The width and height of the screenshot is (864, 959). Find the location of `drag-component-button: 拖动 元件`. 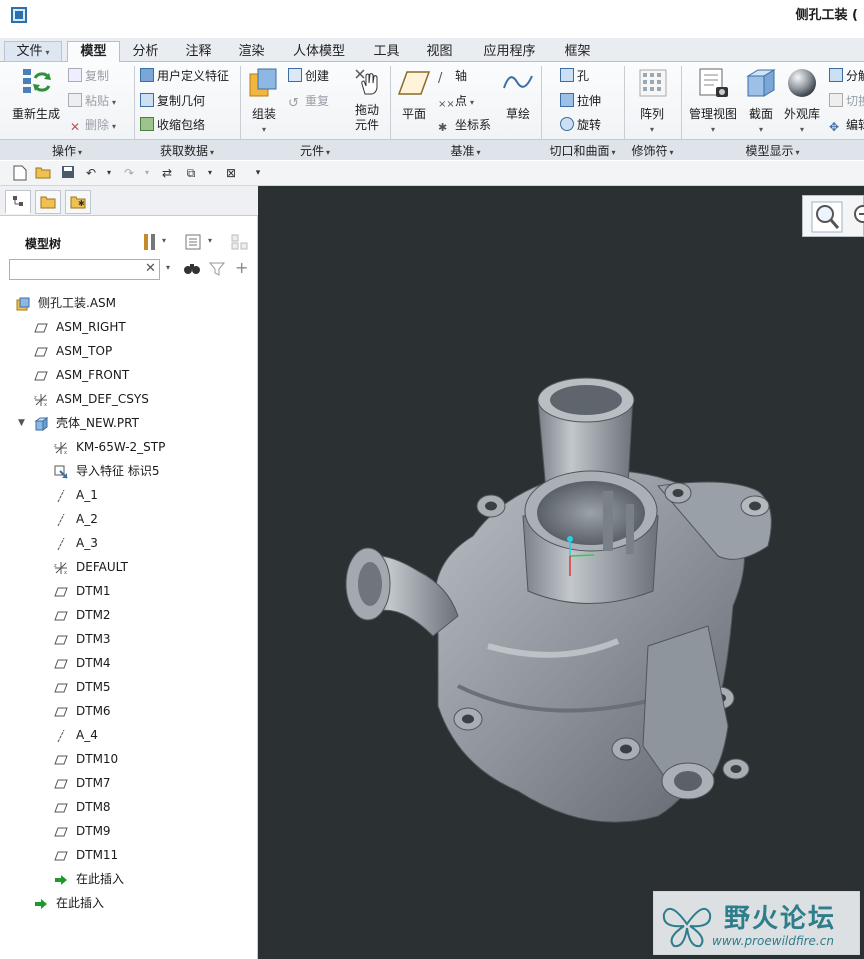

drag-component-button: 拖动 元件 is located at coordinates (367, 99).